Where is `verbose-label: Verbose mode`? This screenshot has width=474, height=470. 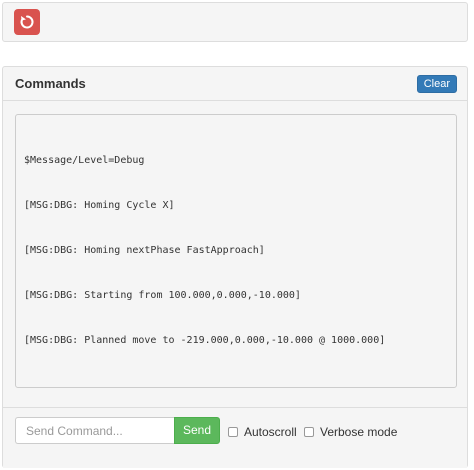
verbose-label: Verbose mode is located at coordinates (359, 432).